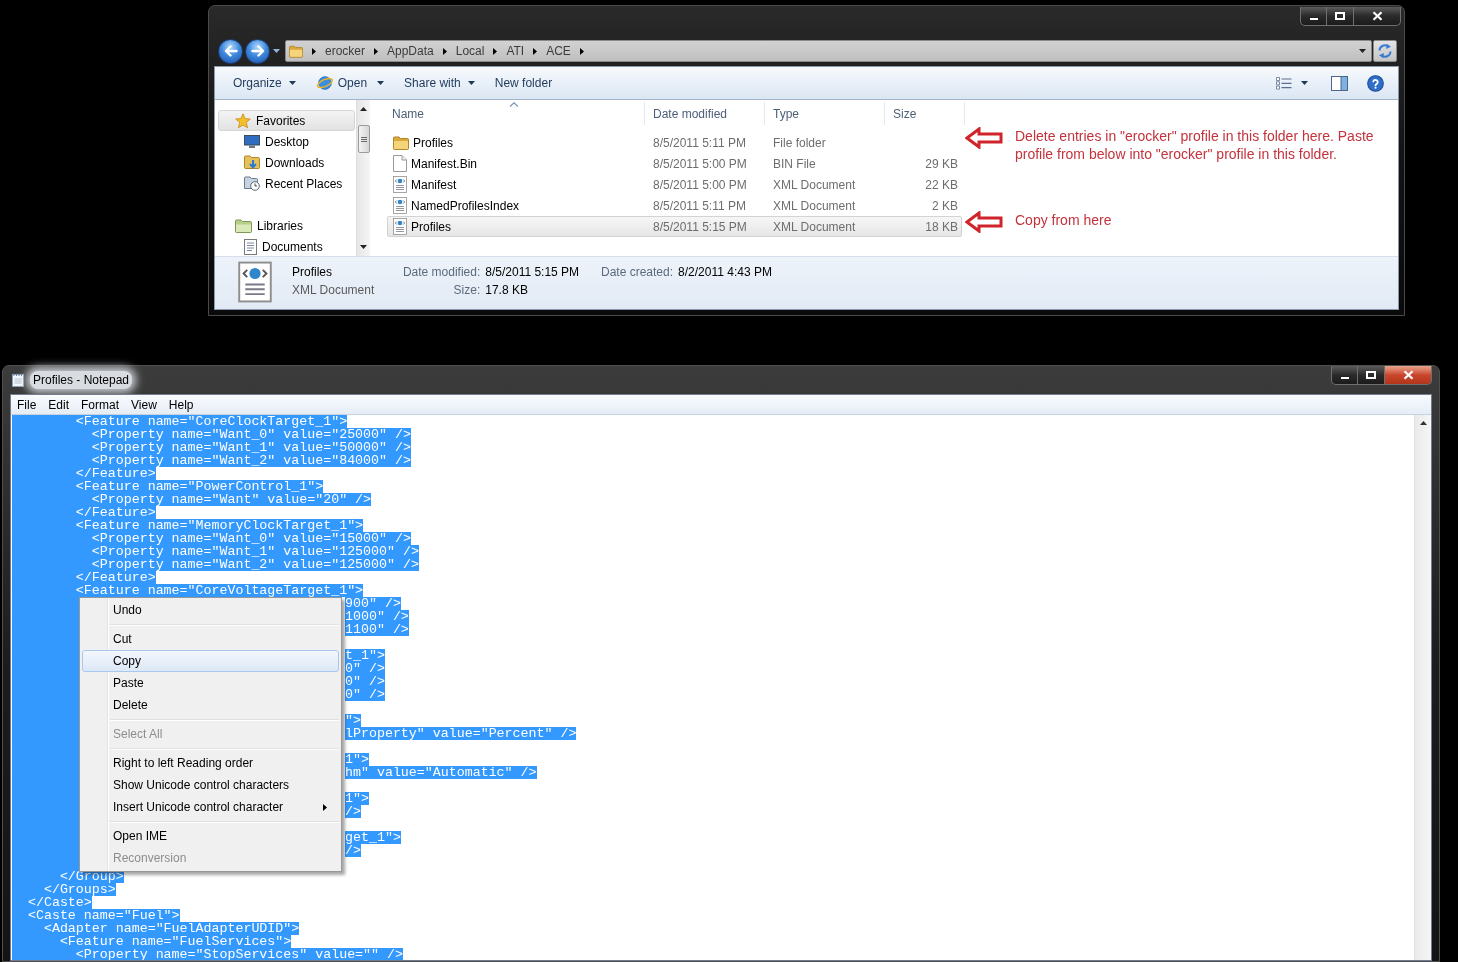 The image size is (1458, 962). I want to click on file-row: NamedProfilesIndex 8/5/2011 5:11 PM XML Document 2 KB, so click(674, 205).